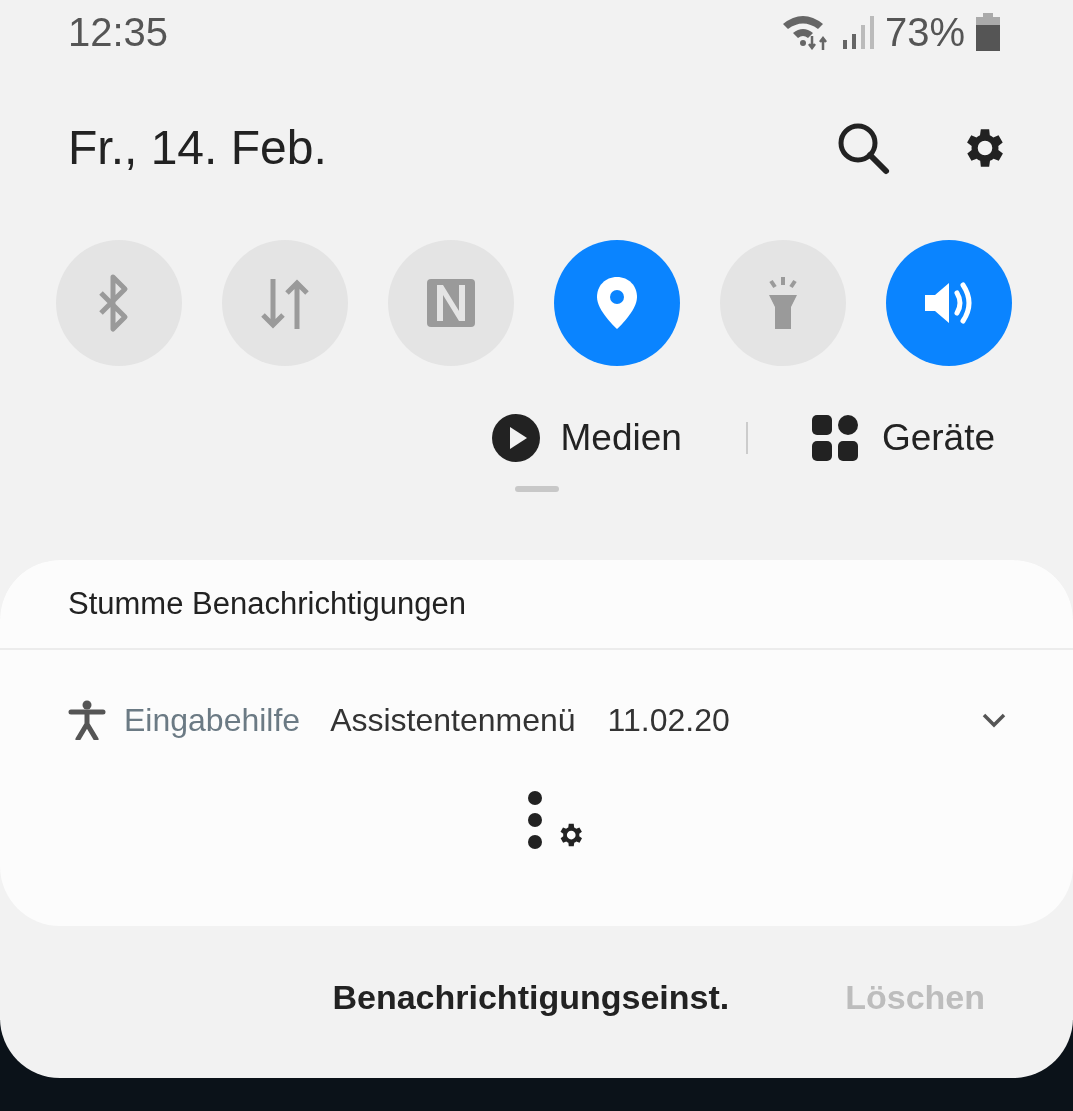  Describe the element at coordinates (924, 32) in the screenshot. I see `battery-percentage: 73%` at that location.